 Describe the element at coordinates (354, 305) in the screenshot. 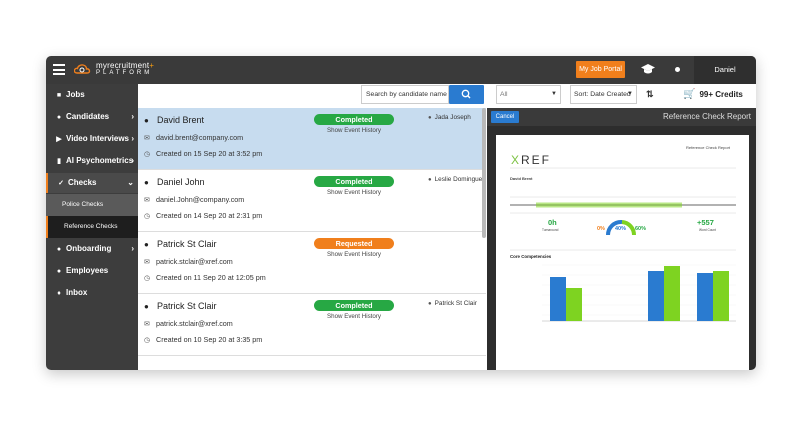

I see `status-badge: Completed` at that location.